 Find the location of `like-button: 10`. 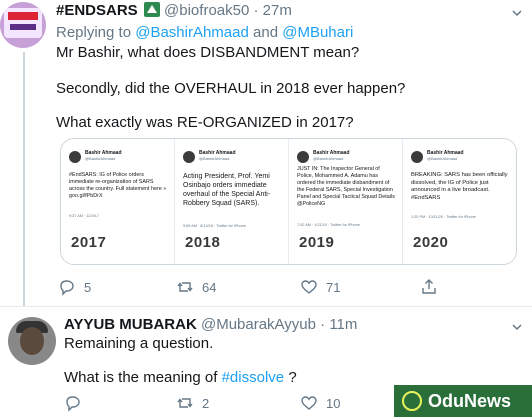

like-button: 10 is located at coordinates (320, 403).